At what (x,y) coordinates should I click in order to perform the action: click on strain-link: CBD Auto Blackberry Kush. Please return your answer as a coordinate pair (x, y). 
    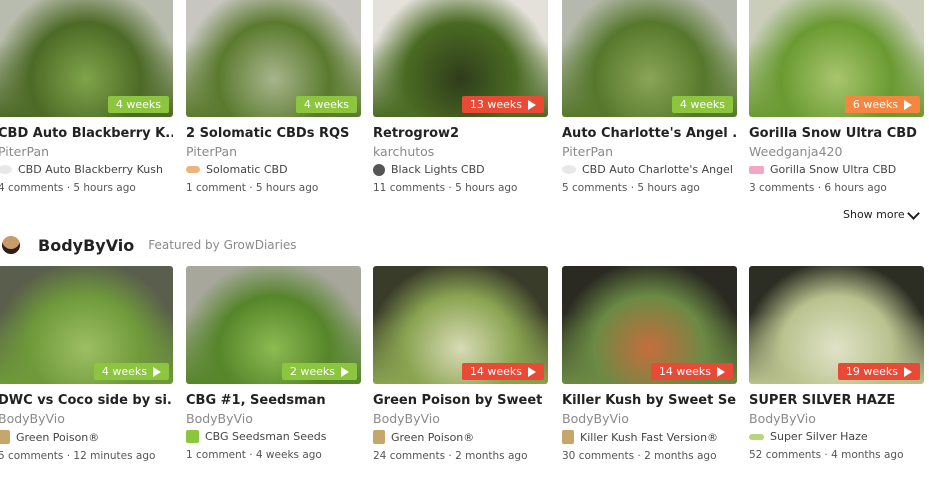
    Looking at the image, I should click on (86, 169).